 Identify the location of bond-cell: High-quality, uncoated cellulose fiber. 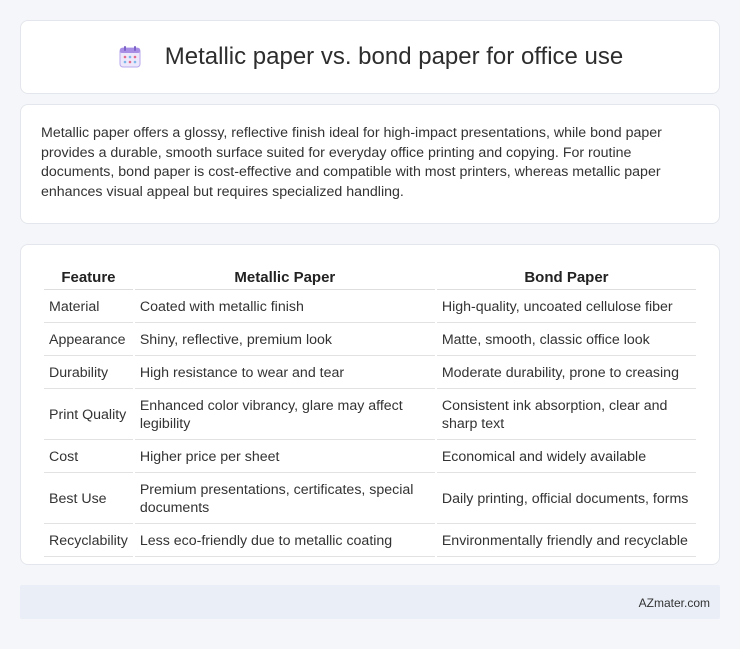
(566, 307).